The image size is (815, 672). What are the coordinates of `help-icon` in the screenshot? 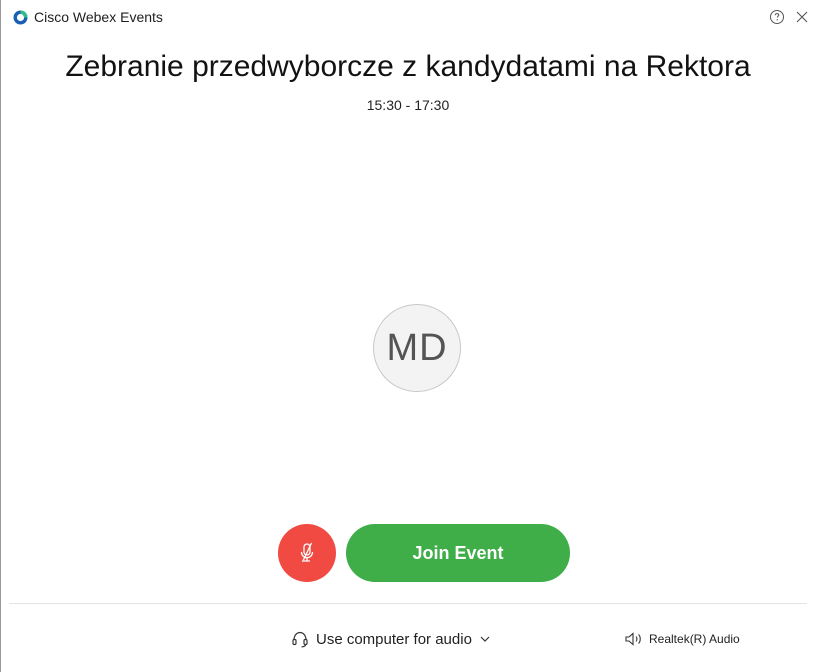 It's located at (777, 17).